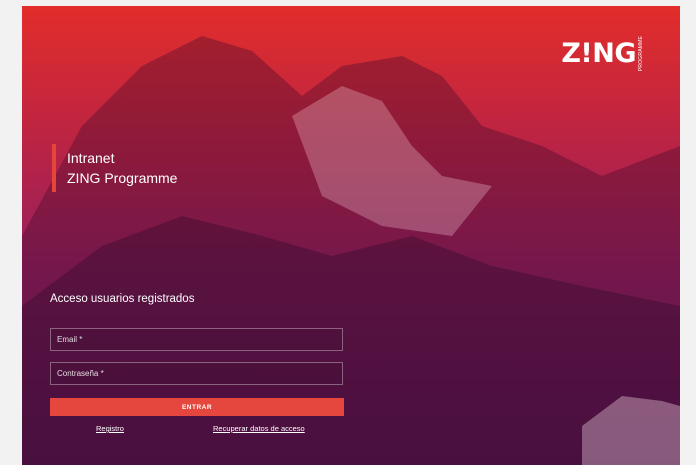  I want to click on password-field, so click(196, 373).